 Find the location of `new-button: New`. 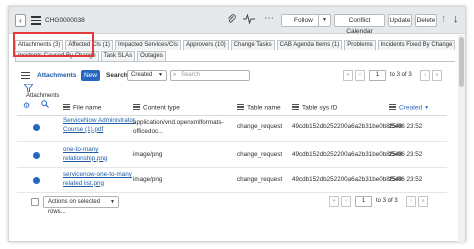

new-button: New is located at coordinates (90, 75).